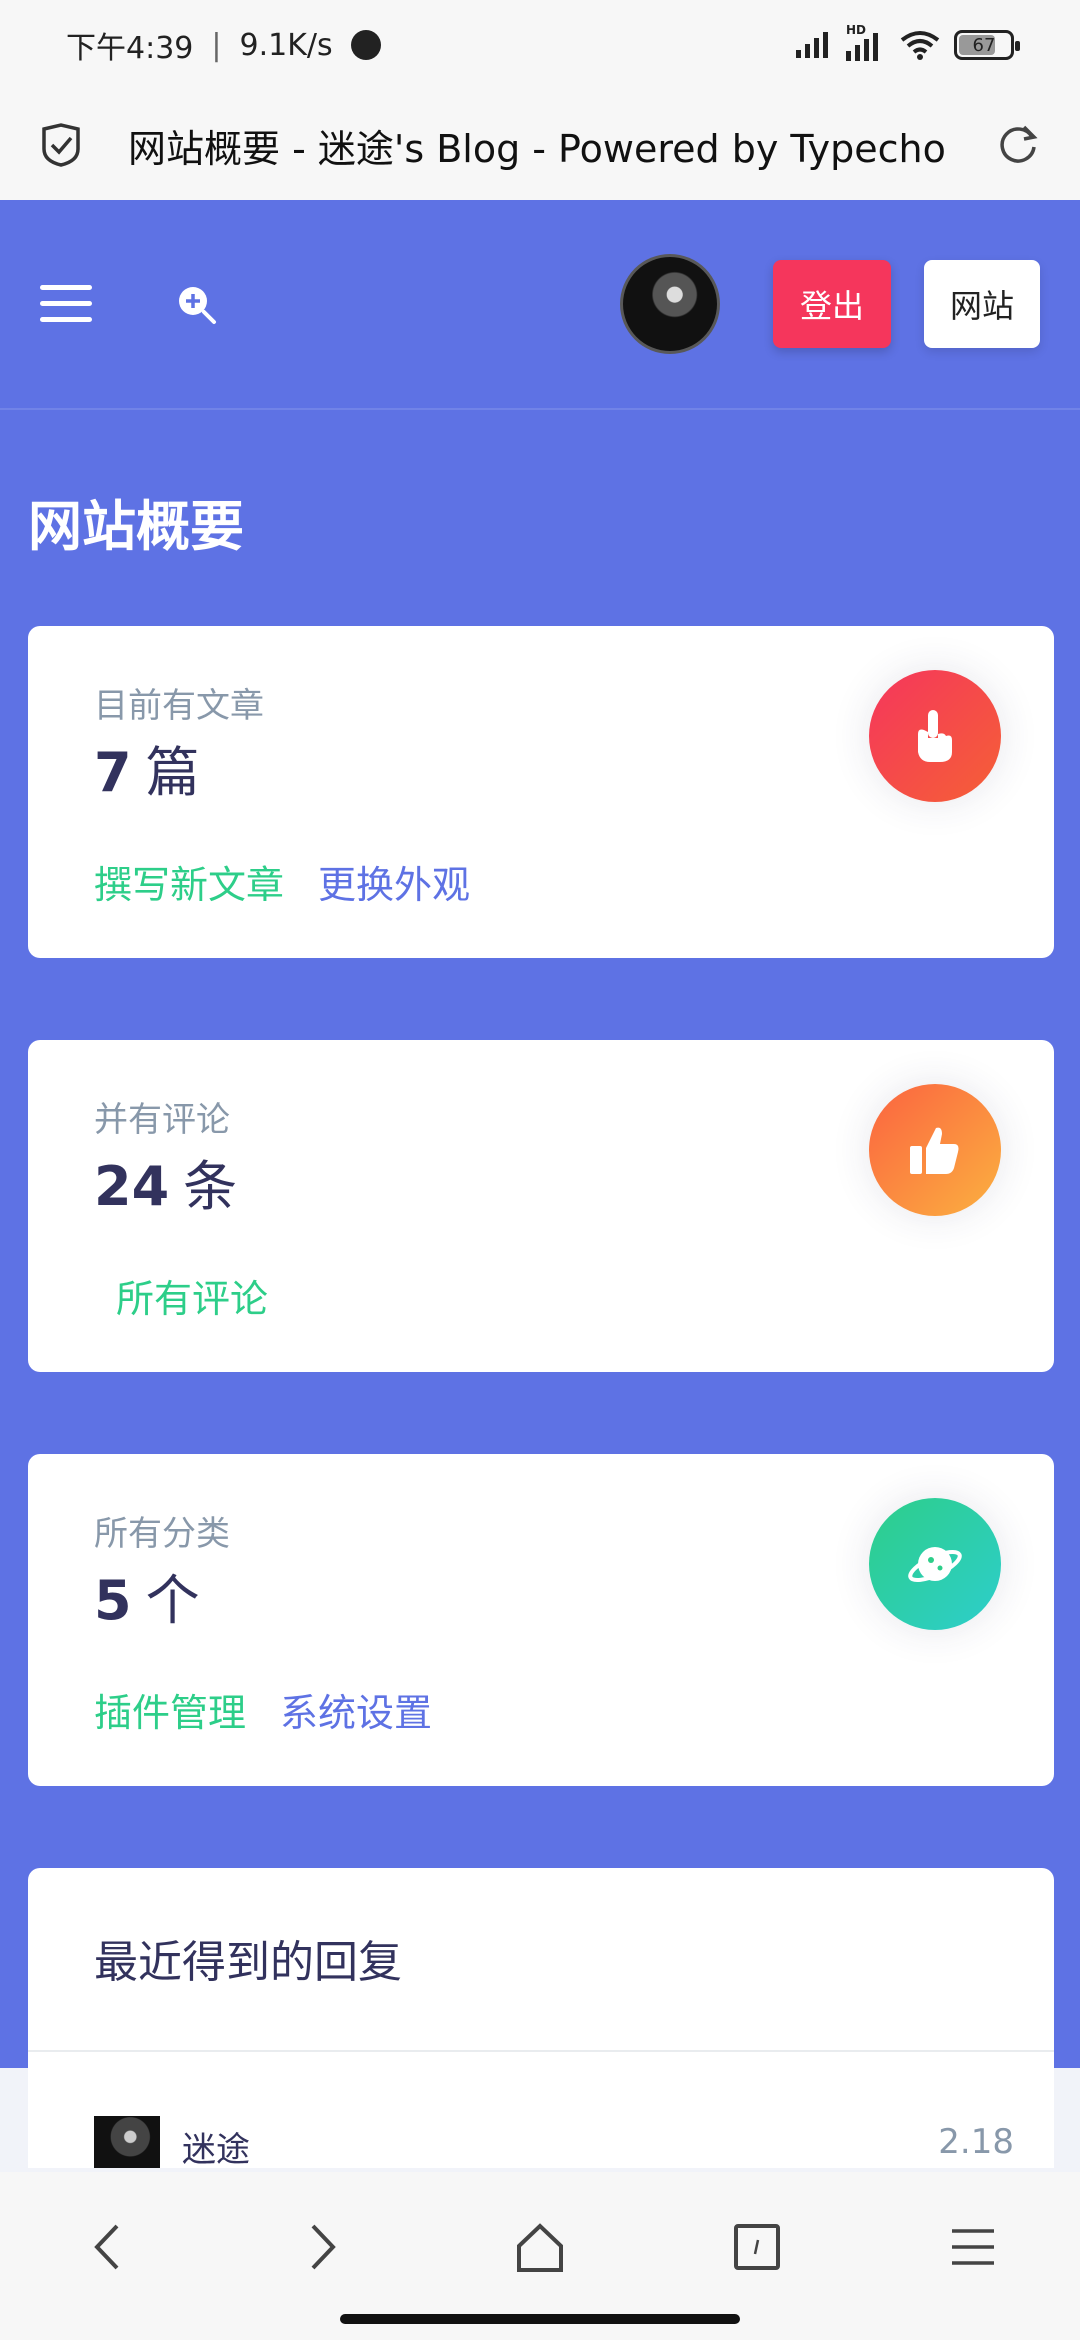 This screenshot has width=1080, height=2340. I want to click on write-post-link: 撰写新文章, so click(189, 881).